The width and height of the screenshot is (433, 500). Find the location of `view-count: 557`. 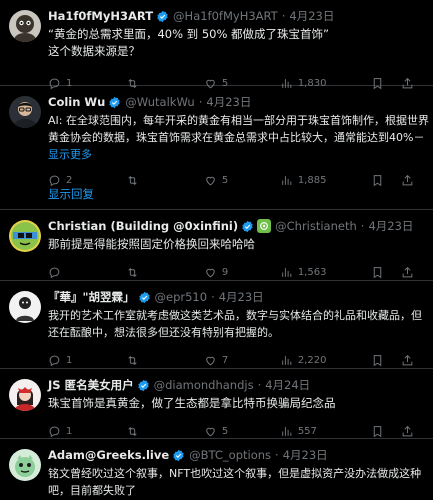

view-count: 557 is located at coordinates (307, 431).